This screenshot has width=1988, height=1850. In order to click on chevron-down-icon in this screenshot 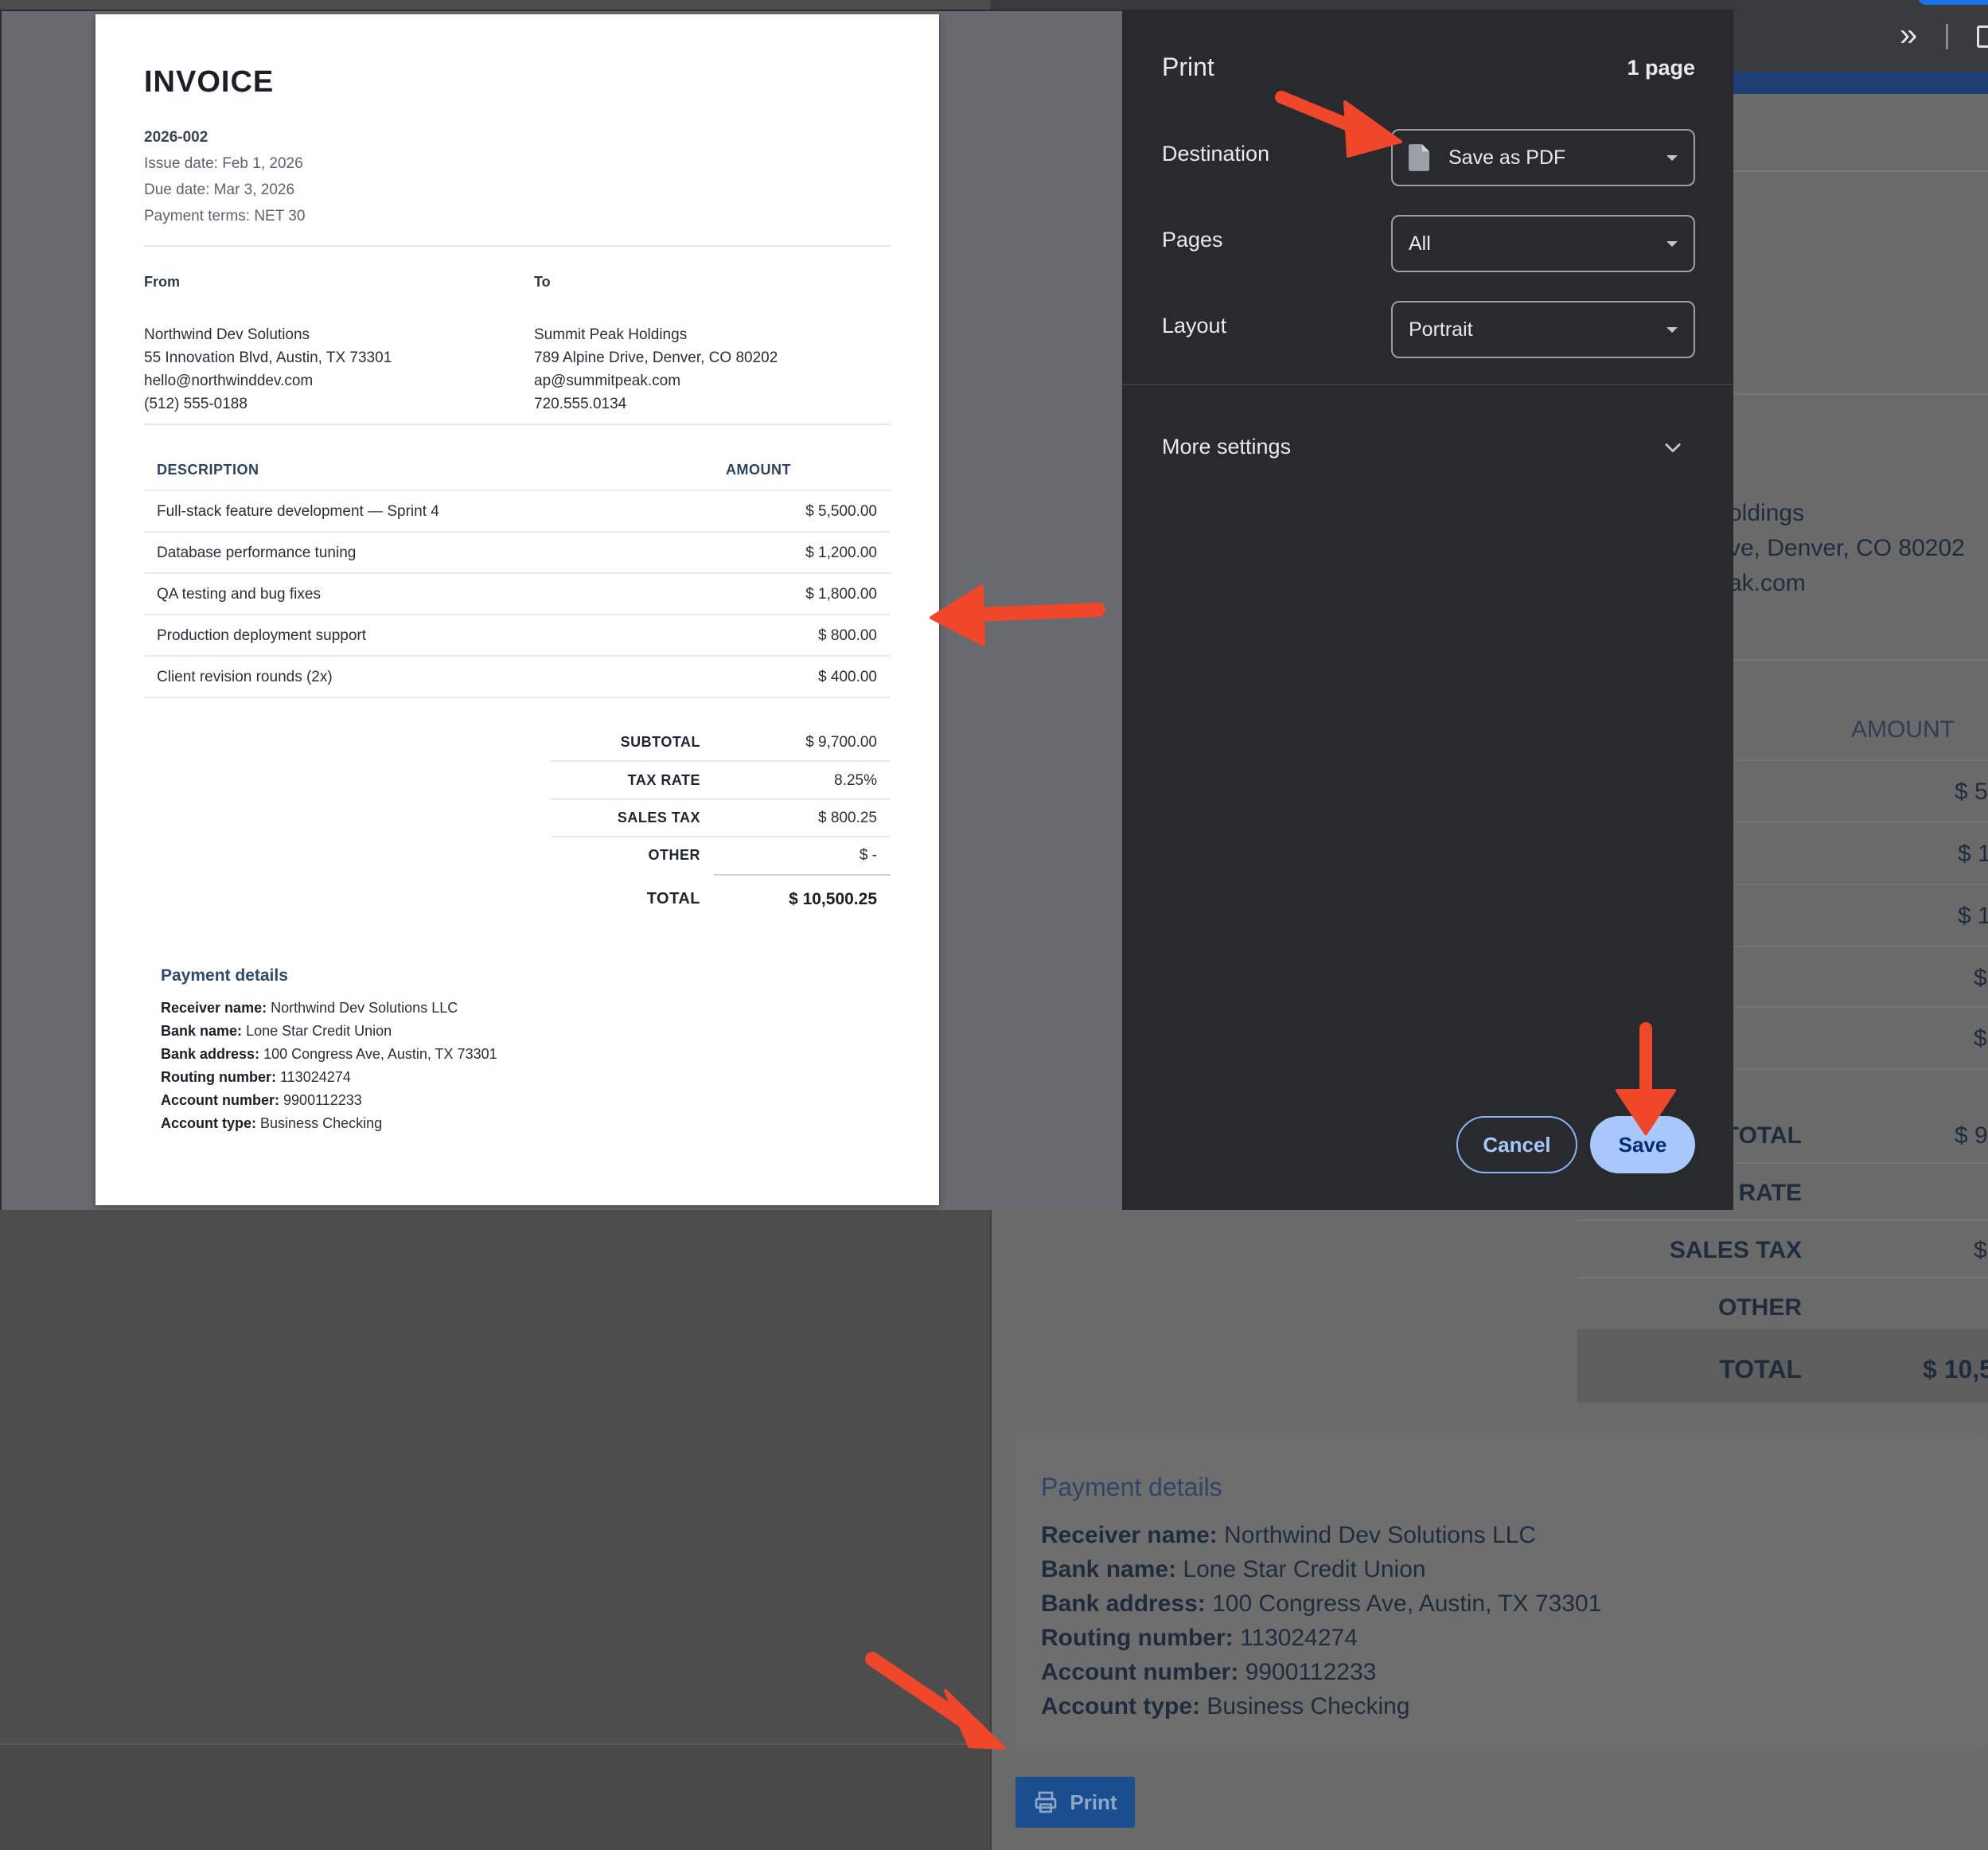, I will do `click(1673, 447)`.